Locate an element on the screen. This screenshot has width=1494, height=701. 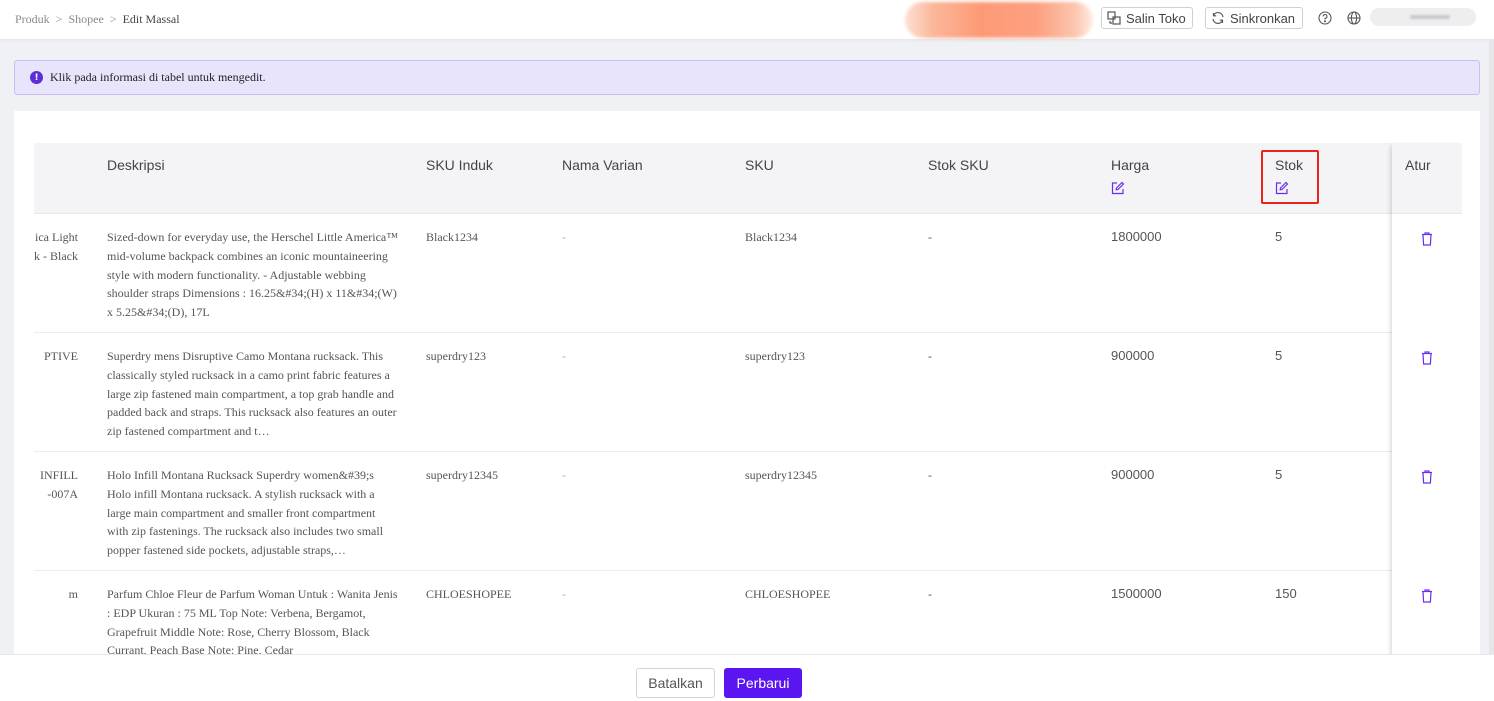
product-name-line: ica Light is located at coordinates (56, 237).